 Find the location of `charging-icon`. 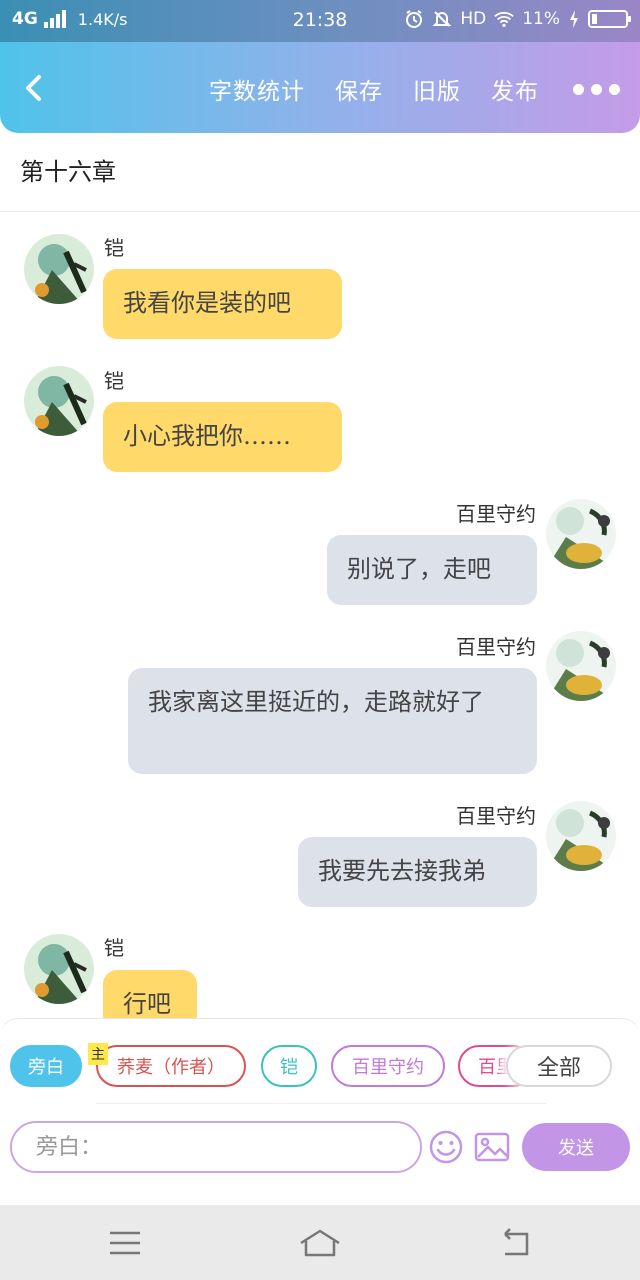

charging-icon is located at coordinates (574, 19).